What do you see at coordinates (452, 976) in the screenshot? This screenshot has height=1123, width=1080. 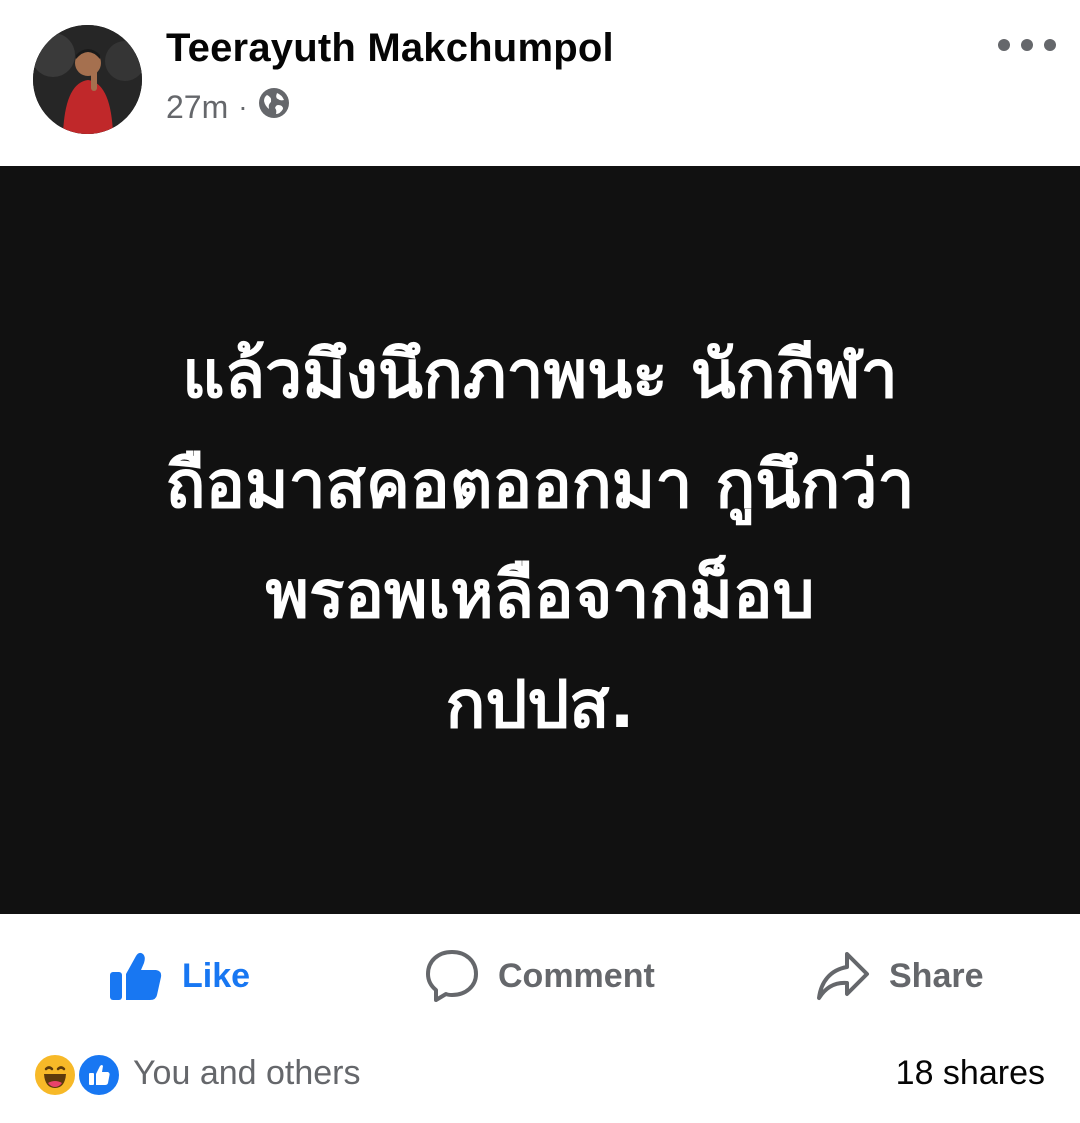 I see `comment-icon` at bounding box center [452, 976].